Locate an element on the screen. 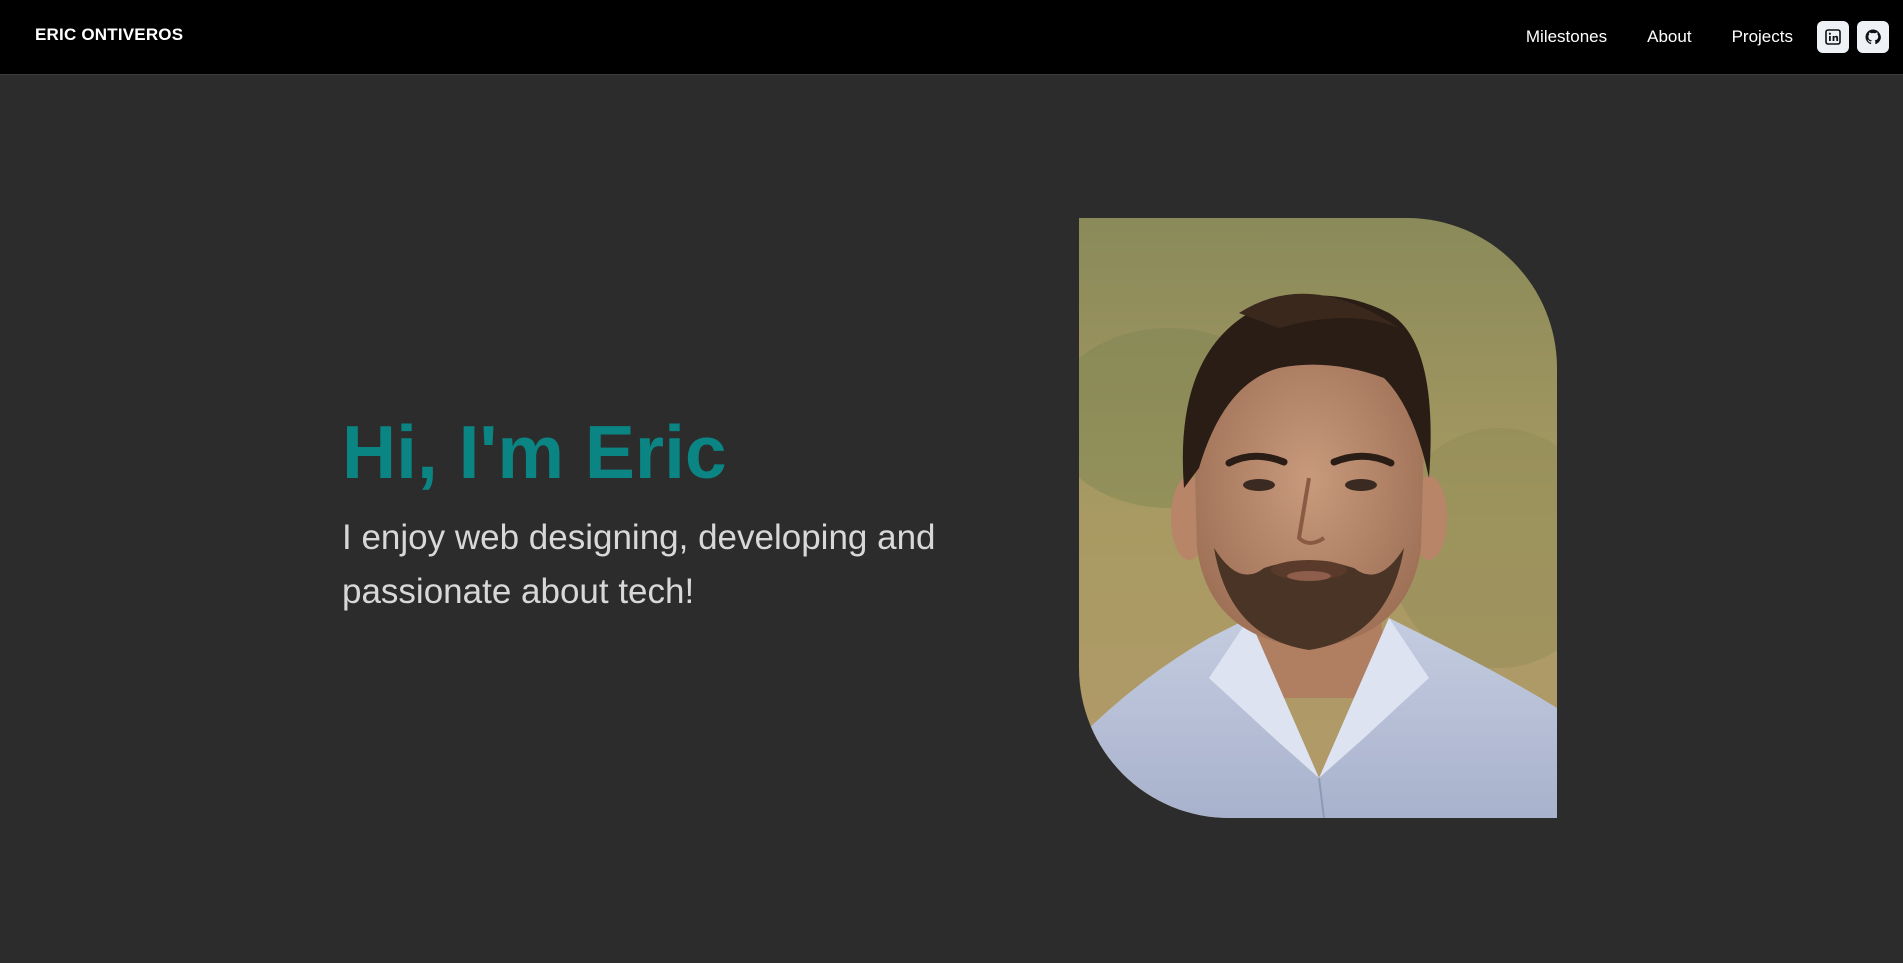 This screenshot has width=1903, height=963. github-icon is located at coordinates (1873, 37).